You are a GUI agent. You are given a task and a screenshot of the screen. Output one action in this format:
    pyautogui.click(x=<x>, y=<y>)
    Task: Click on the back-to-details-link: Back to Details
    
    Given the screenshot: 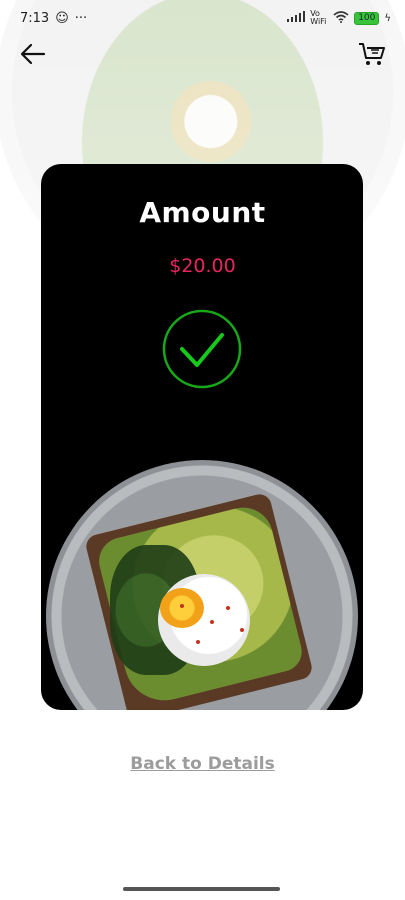 What is the action you would take?
    pyautogui.click(x=202, y=764)
    